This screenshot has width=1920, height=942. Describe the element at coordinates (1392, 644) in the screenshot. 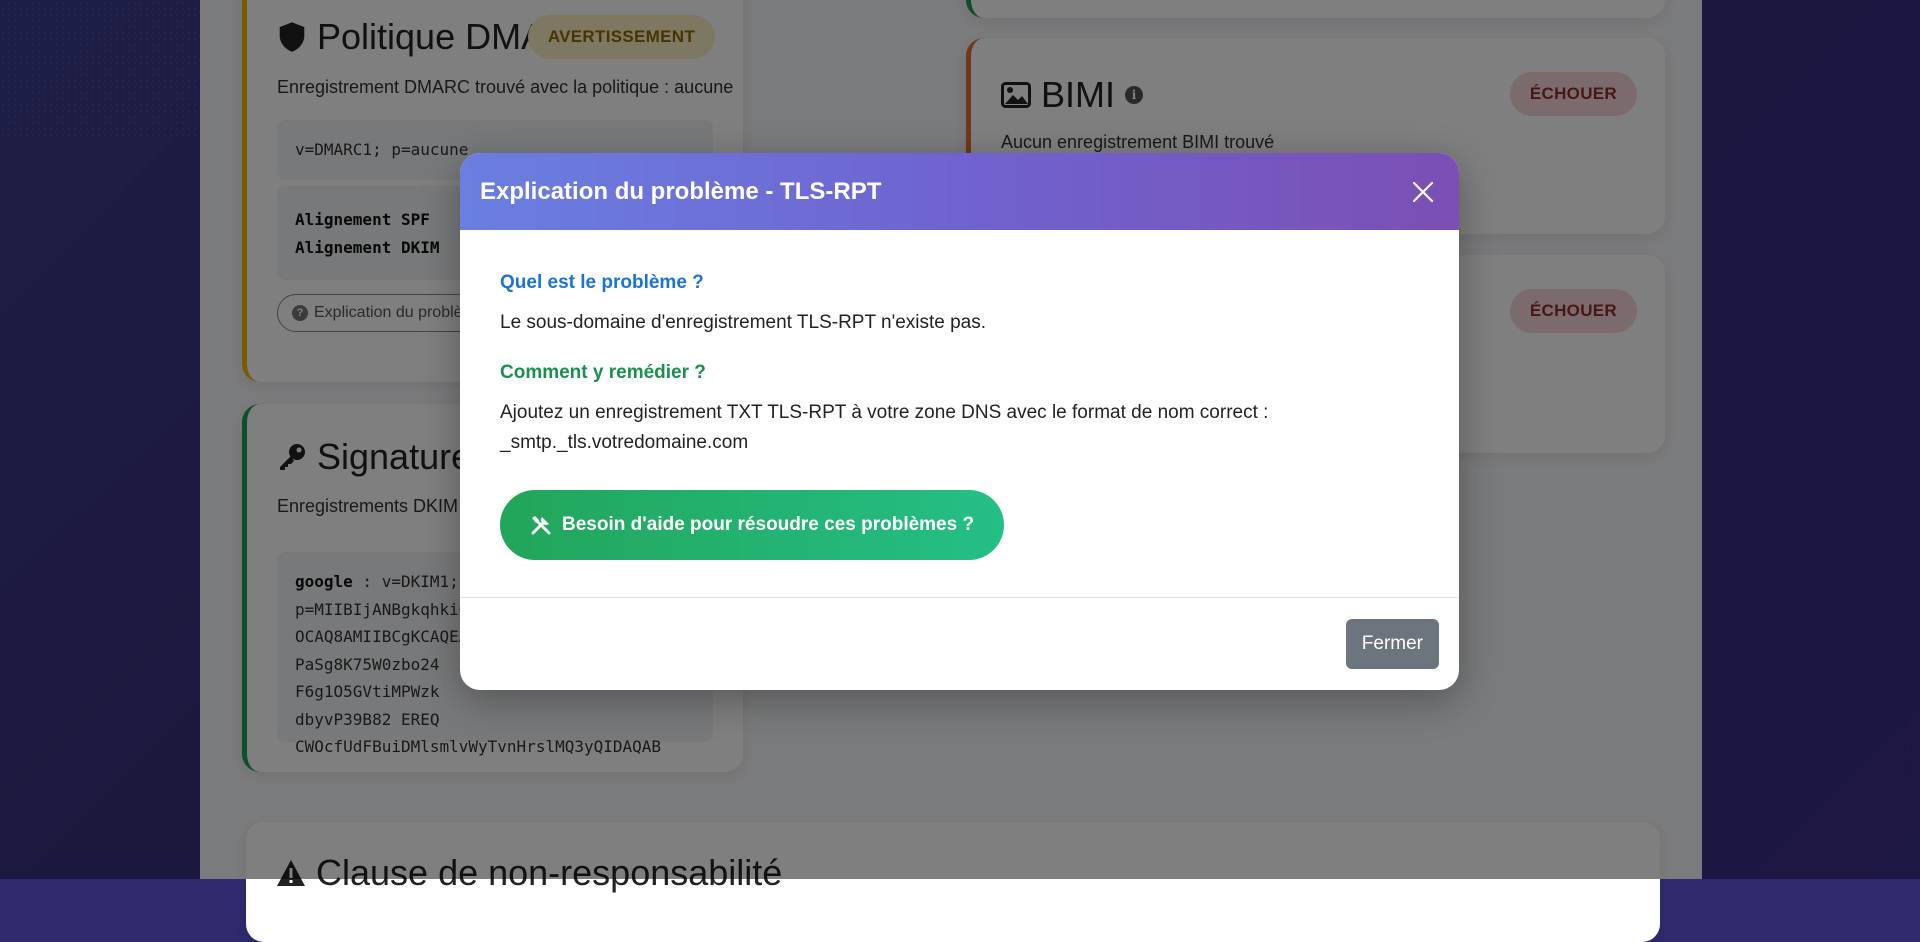

I see `close-button: Fermer` at that location.